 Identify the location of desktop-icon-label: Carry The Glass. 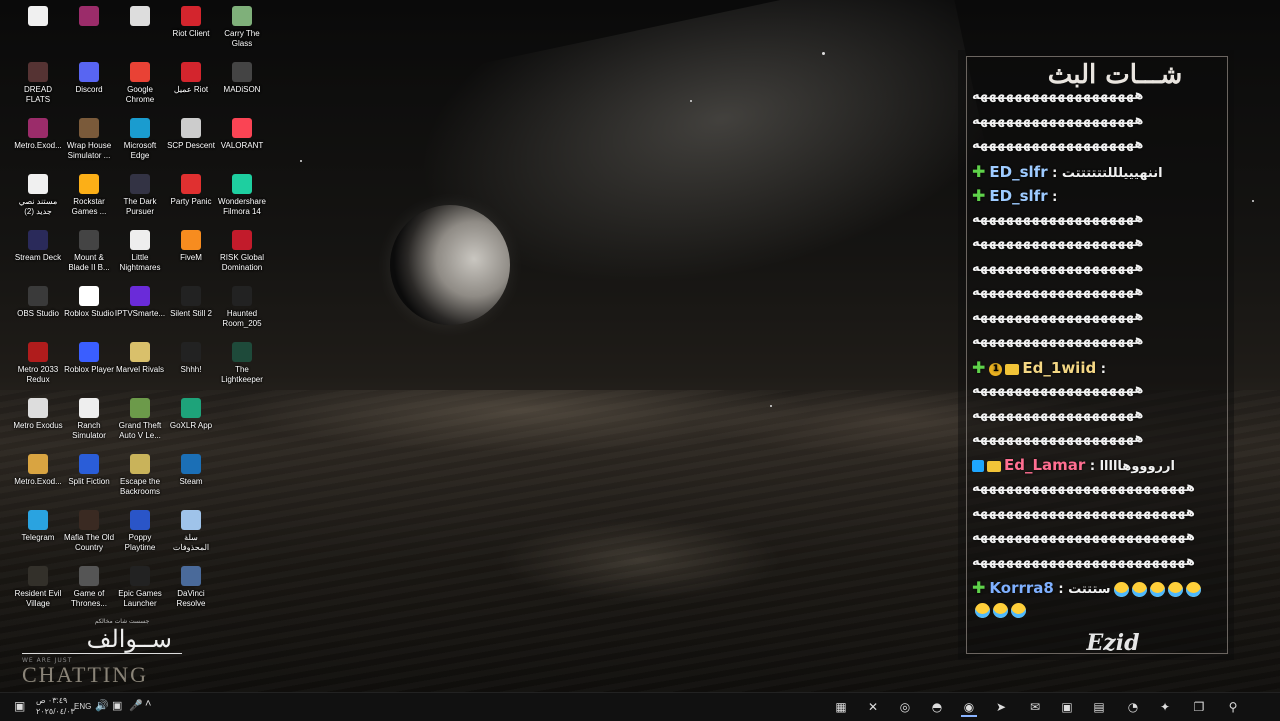
(242, 38).